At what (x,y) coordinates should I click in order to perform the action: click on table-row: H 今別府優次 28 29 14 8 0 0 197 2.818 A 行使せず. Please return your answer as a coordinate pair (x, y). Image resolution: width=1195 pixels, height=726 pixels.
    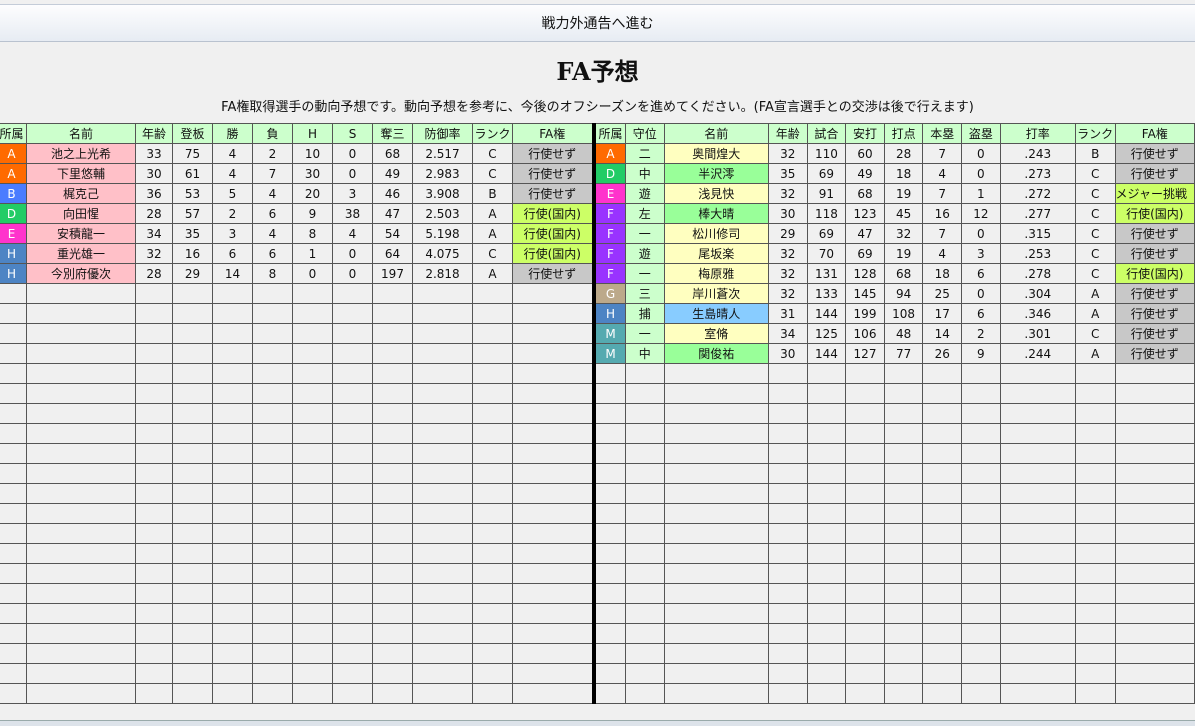
    Looking at the image, I should click on (297, 273).